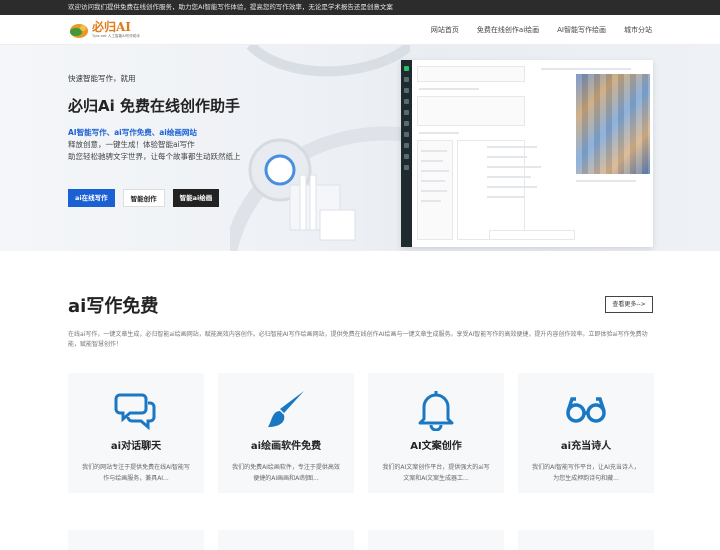 The width and height of the screenshot is (720, 550). What do you see at coordinates (132, 132) in the screenshot?
I see `hero-highlight: AI智能写作、ai写作免费、ai绘画网站` at bounding box center [132, 132].